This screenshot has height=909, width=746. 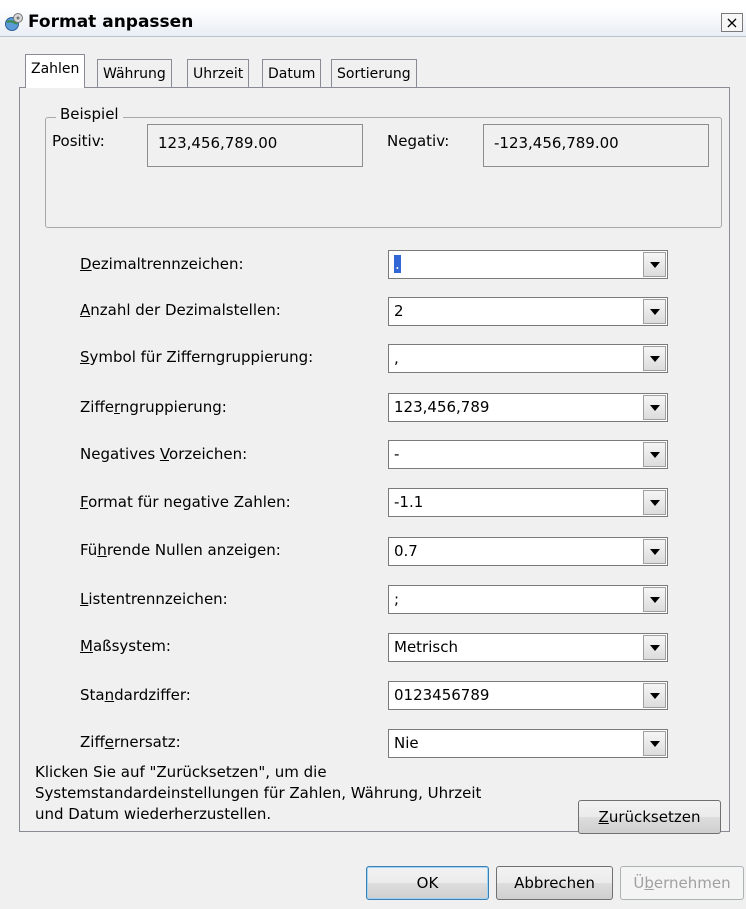 I want to click on dezimalstellen-combo: 2, so click(x=528, y=311).